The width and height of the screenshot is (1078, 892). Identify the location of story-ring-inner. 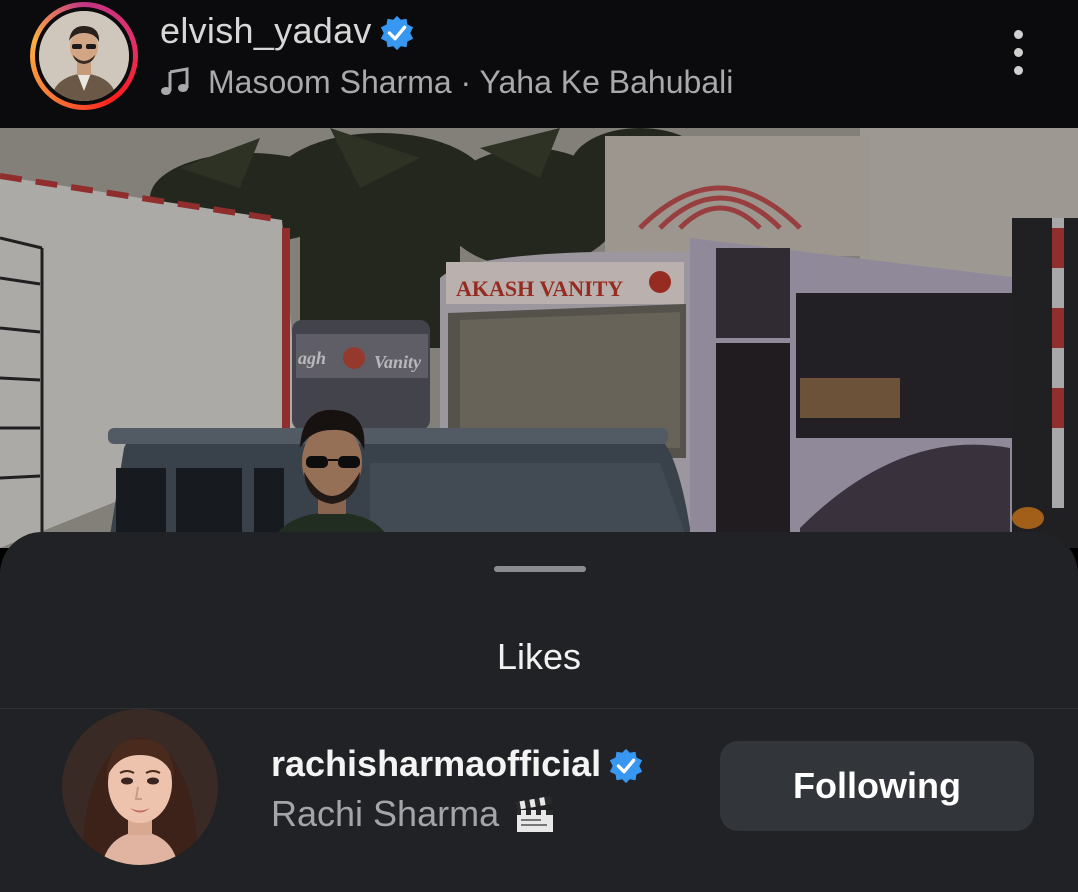
(84, 56).